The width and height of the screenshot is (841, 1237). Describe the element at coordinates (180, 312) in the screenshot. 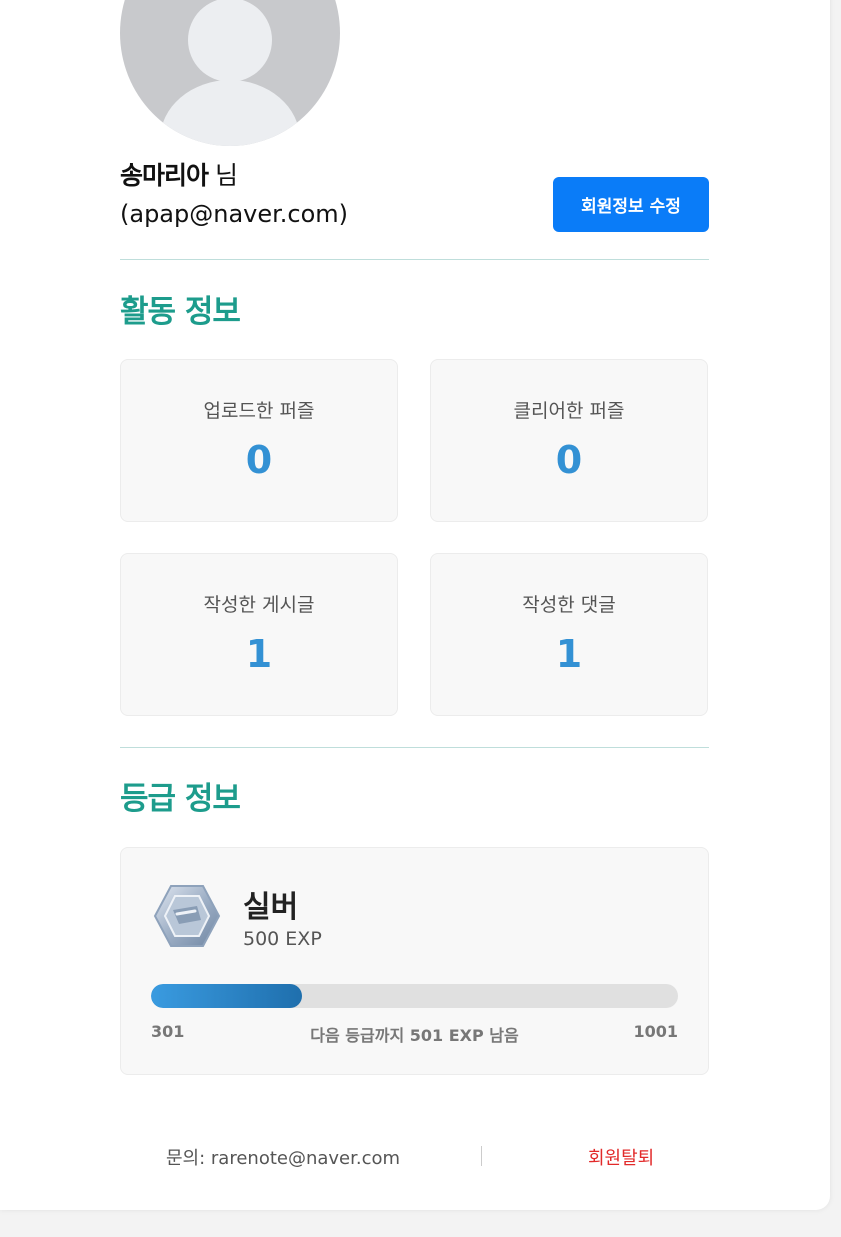

I see `activity-section-title: 활동 정보` at that location.